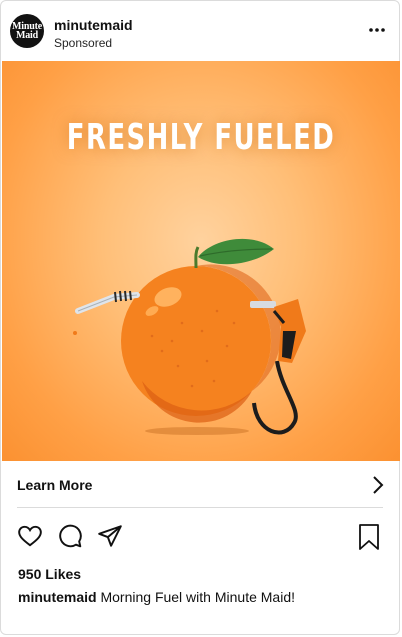  What do you see at coordinates (55, 485) in the screenshot?
I see `learn-more-label: Learn More` at bounding box center [55, 485].